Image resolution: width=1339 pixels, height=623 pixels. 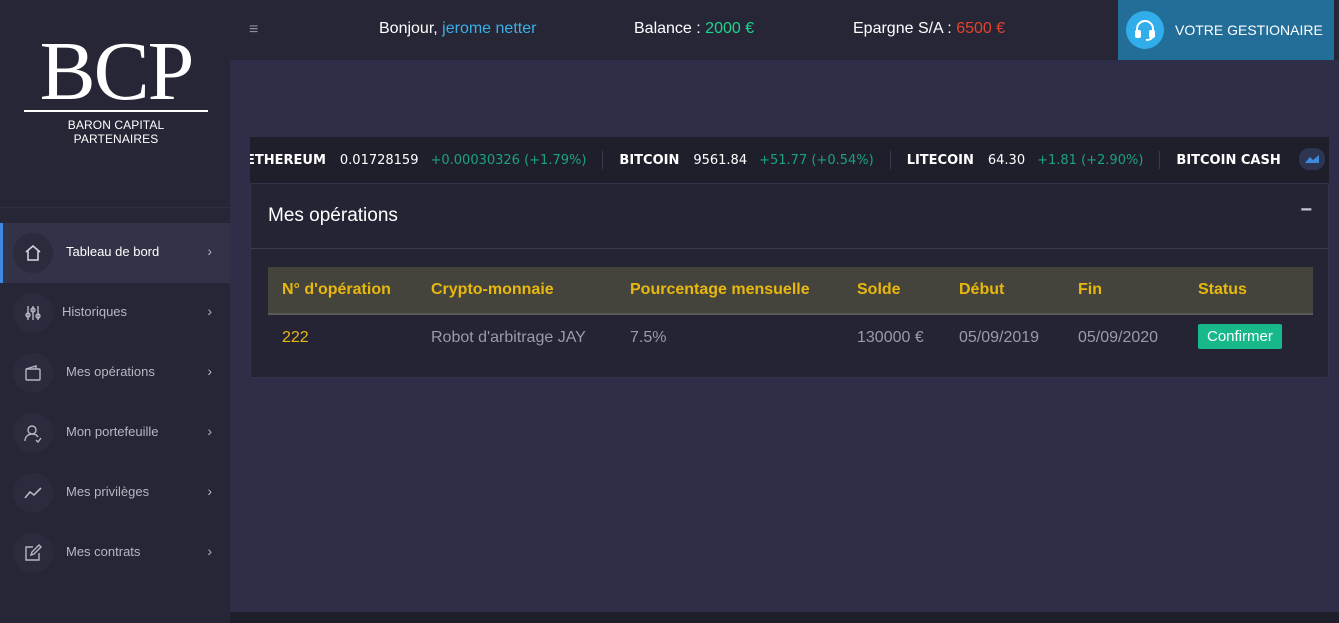 I want to click on greeting: Bonjour, jerome netter, so click(x=457, y=29).